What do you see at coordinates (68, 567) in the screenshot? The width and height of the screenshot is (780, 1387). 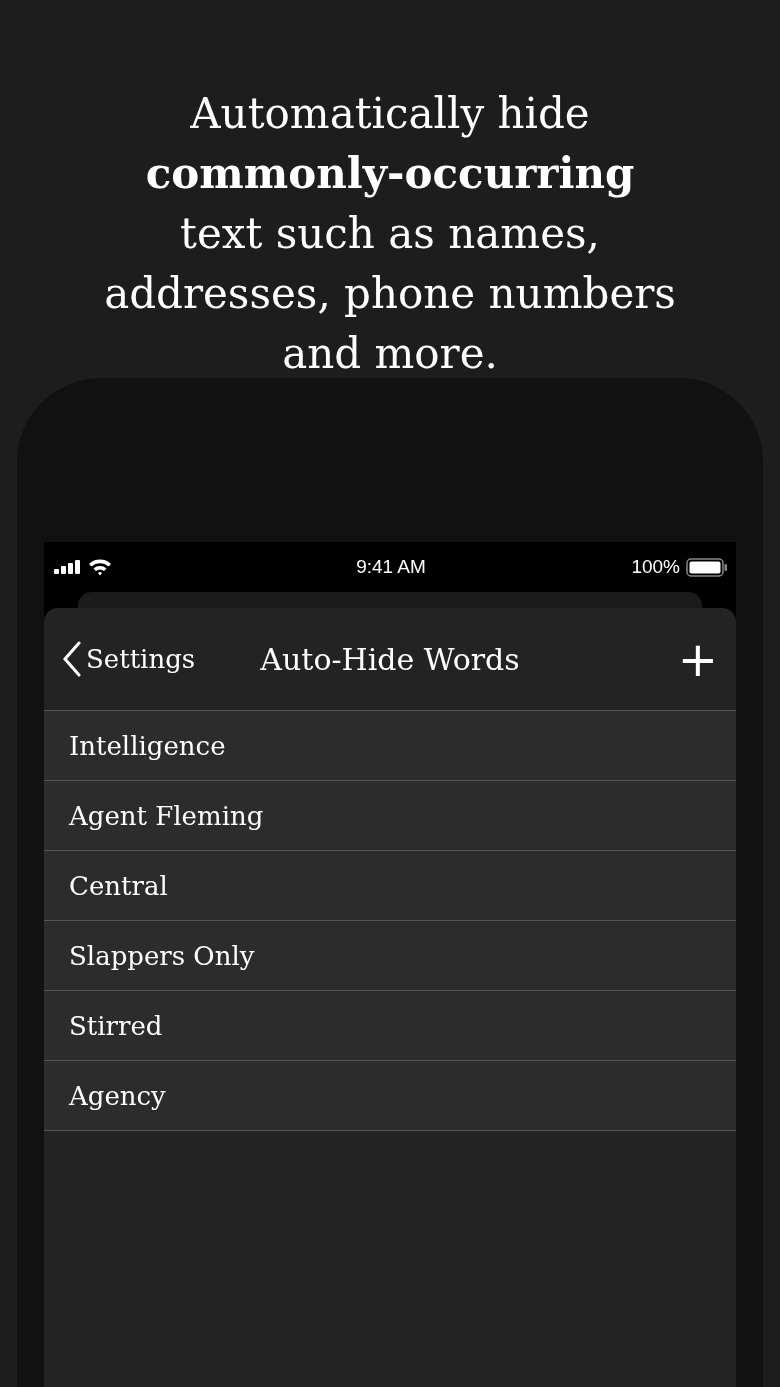 I see `signal-icon` at bounding box center [68, 567].